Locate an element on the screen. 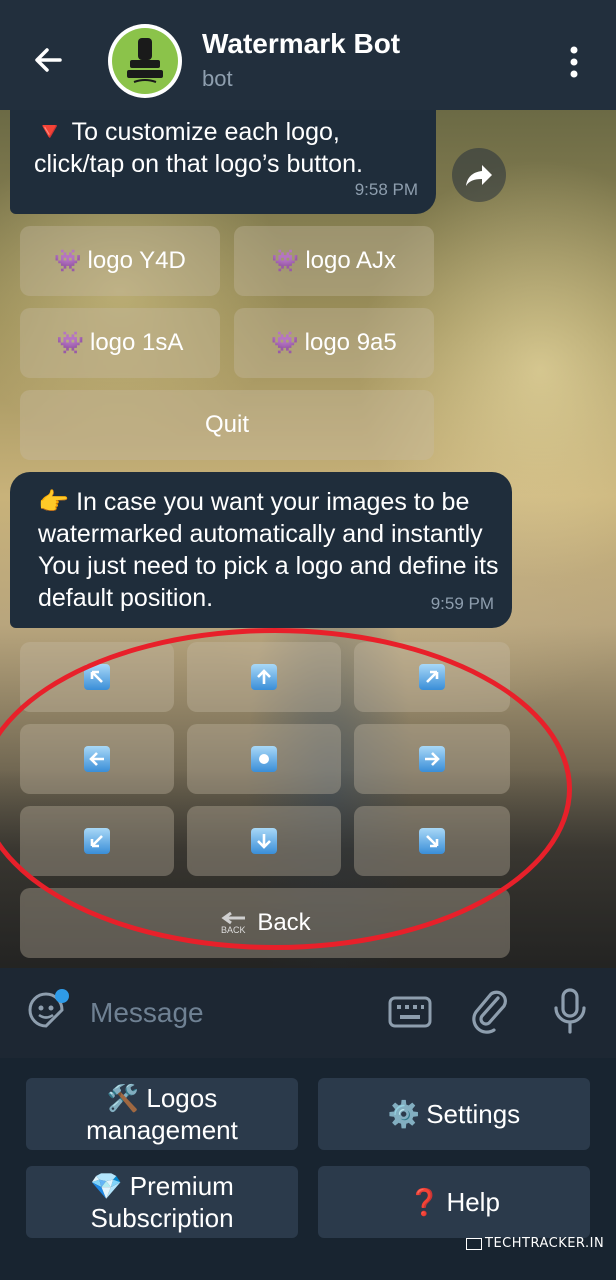 This screenshot has height=1280, width=616. quit-button-label: Quit is located at coordinates (226, 424).